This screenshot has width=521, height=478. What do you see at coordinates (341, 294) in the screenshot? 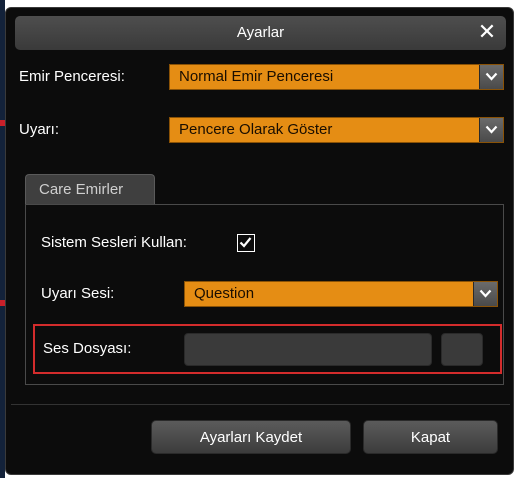
I see `warning-sound-select: Question` at bounding box center [341, 294].